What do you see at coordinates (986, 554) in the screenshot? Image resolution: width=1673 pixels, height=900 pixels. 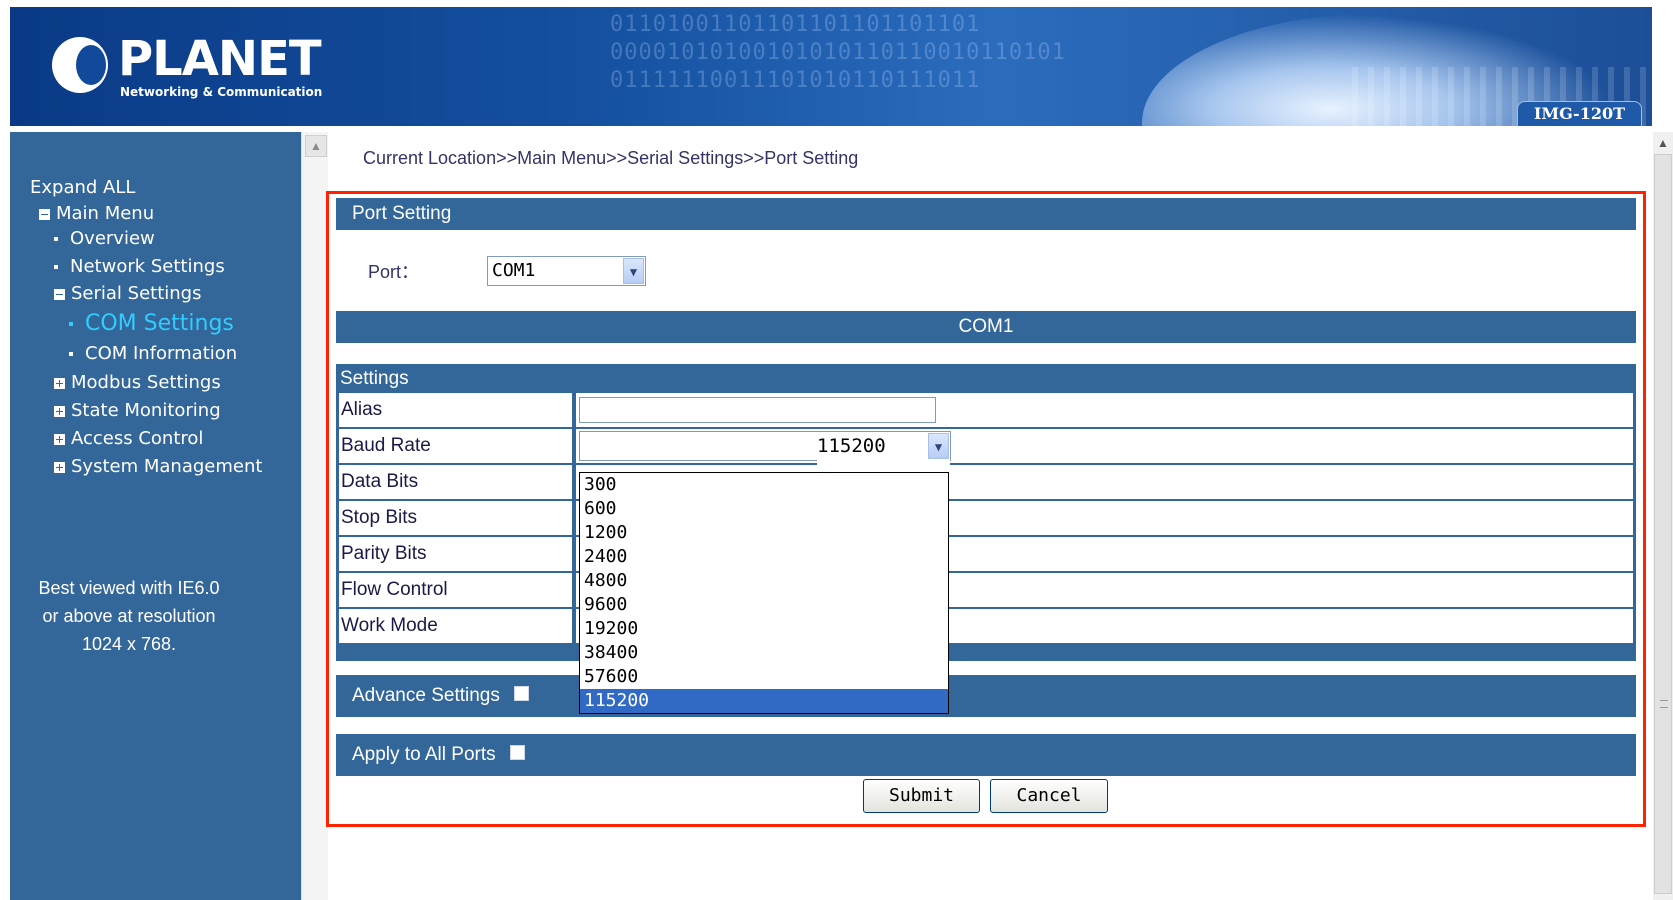 I see `table-row-parity-bits: Parity Bits` at bounding box center [986, 554].